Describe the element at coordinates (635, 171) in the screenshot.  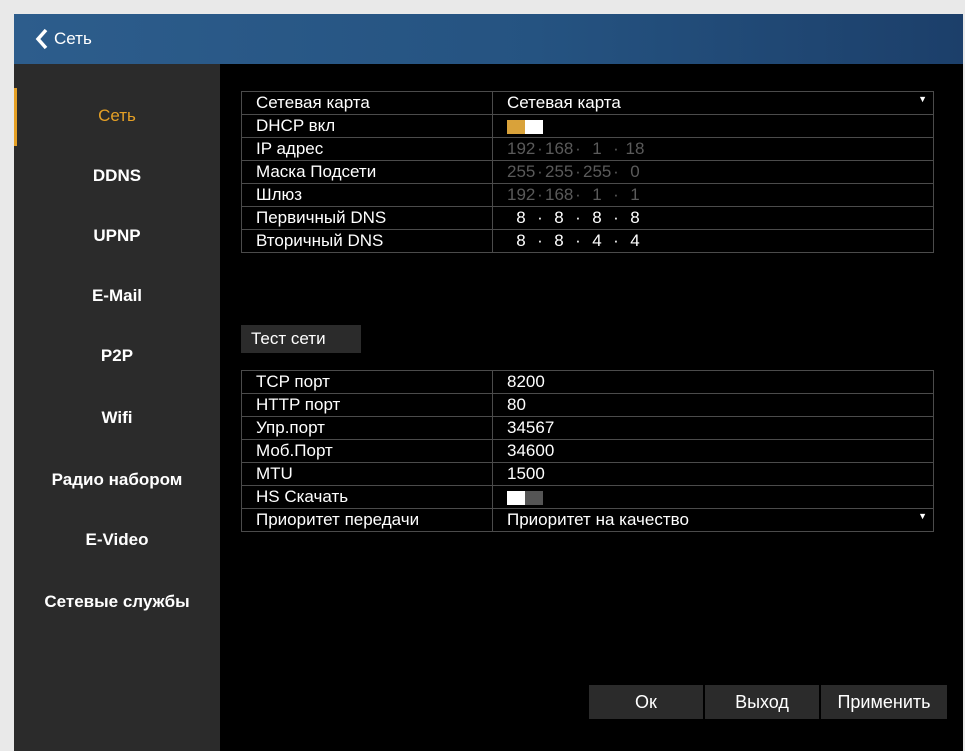
I see `ip-octet: 0` at that location.